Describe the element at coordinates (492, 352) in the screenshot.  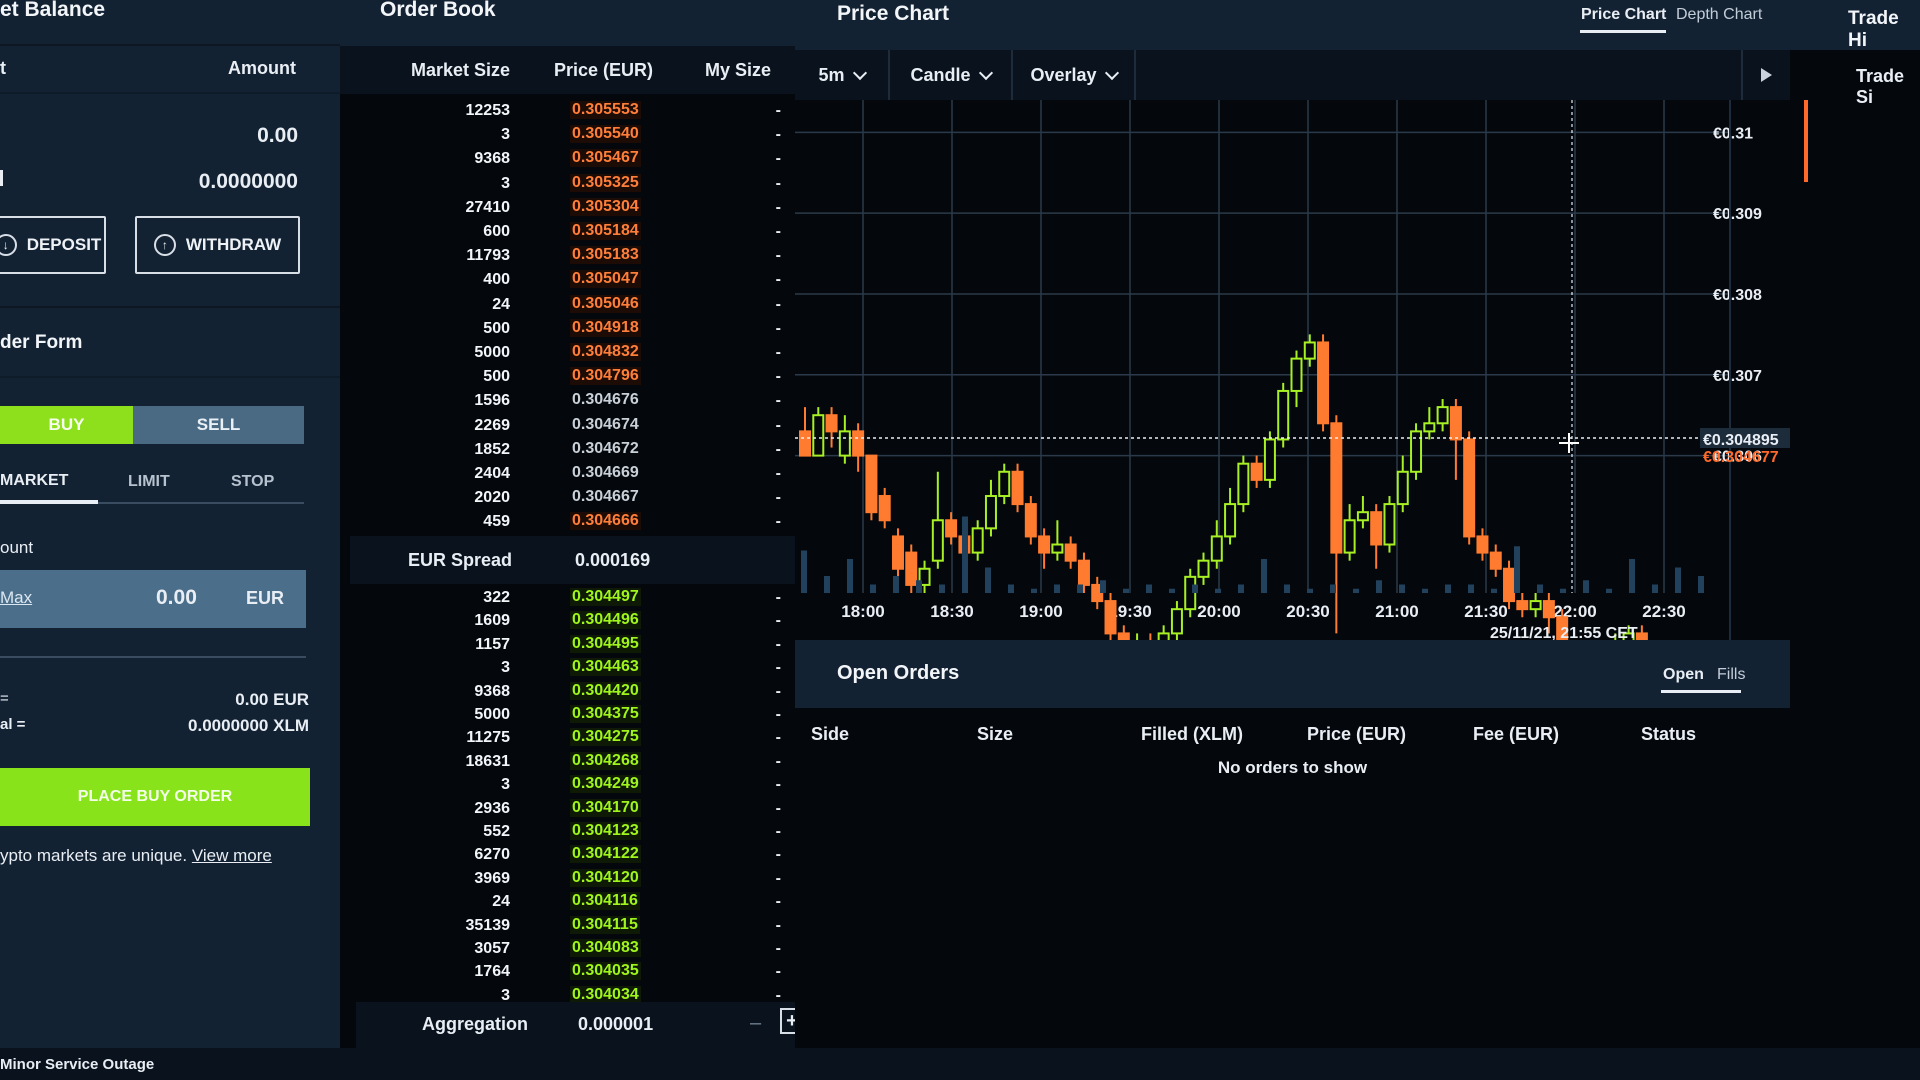
I see `ask-size: 5000` at that location.